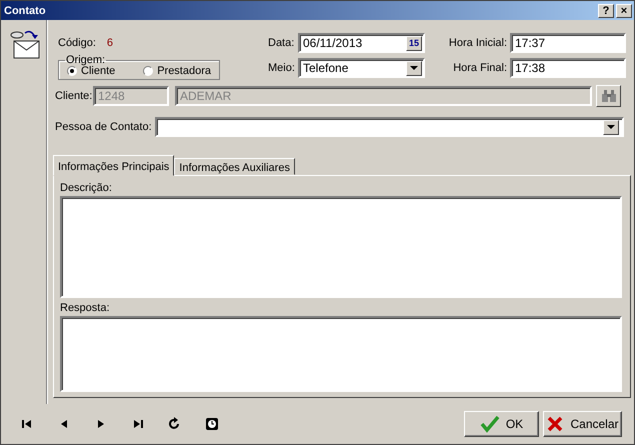  Describe the element at coordinates (281, 68) in the screenshot. I see `meio-label: Meio:` at that location.